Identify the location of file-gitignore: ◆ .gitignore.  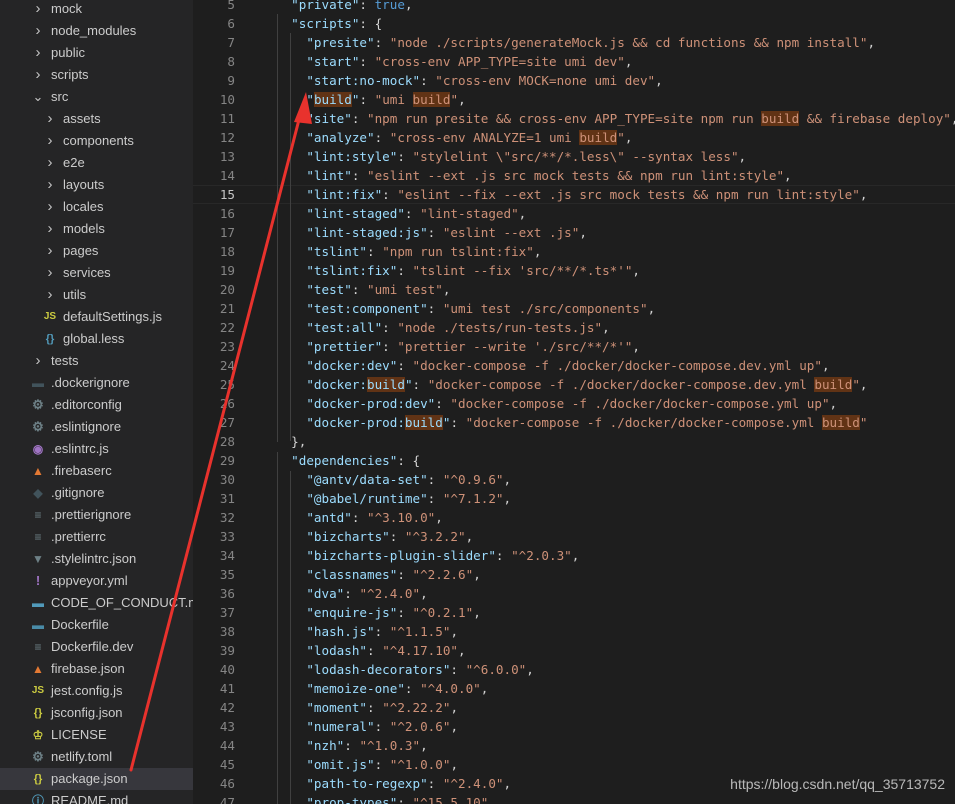
(96, 493).